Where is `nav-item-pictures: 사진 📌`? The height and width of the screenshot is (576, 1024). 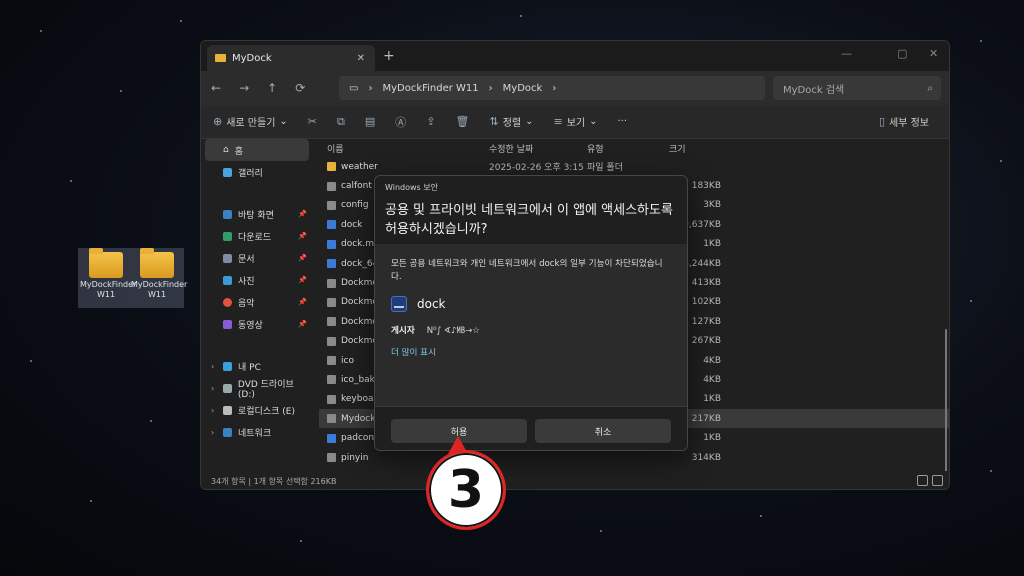
nav-item-pictures: 사진 📌 is located at coordinates (257, 280).